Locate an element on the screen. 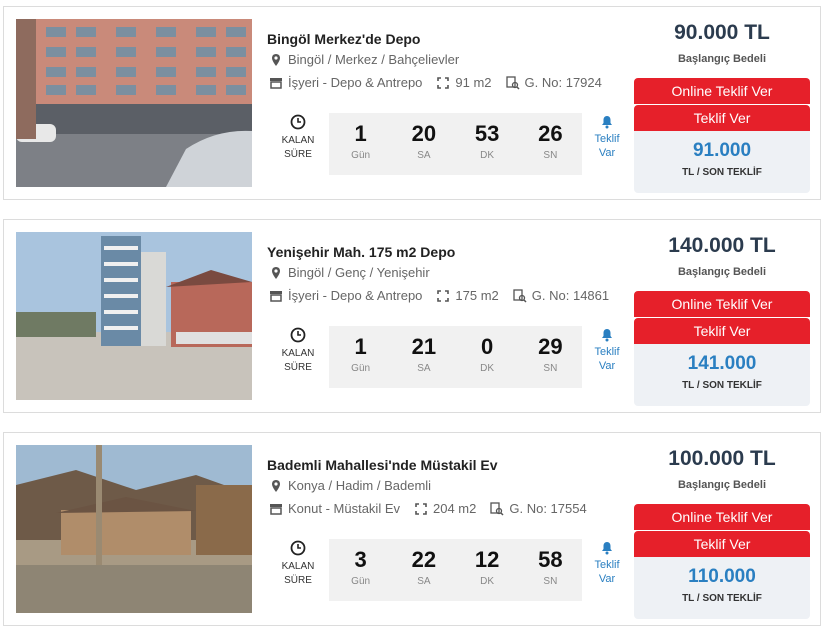 Image resolution: width=827 pixels, height=634 pixels. timer-minutes: 12 DK is located at coordinates (487, 570).